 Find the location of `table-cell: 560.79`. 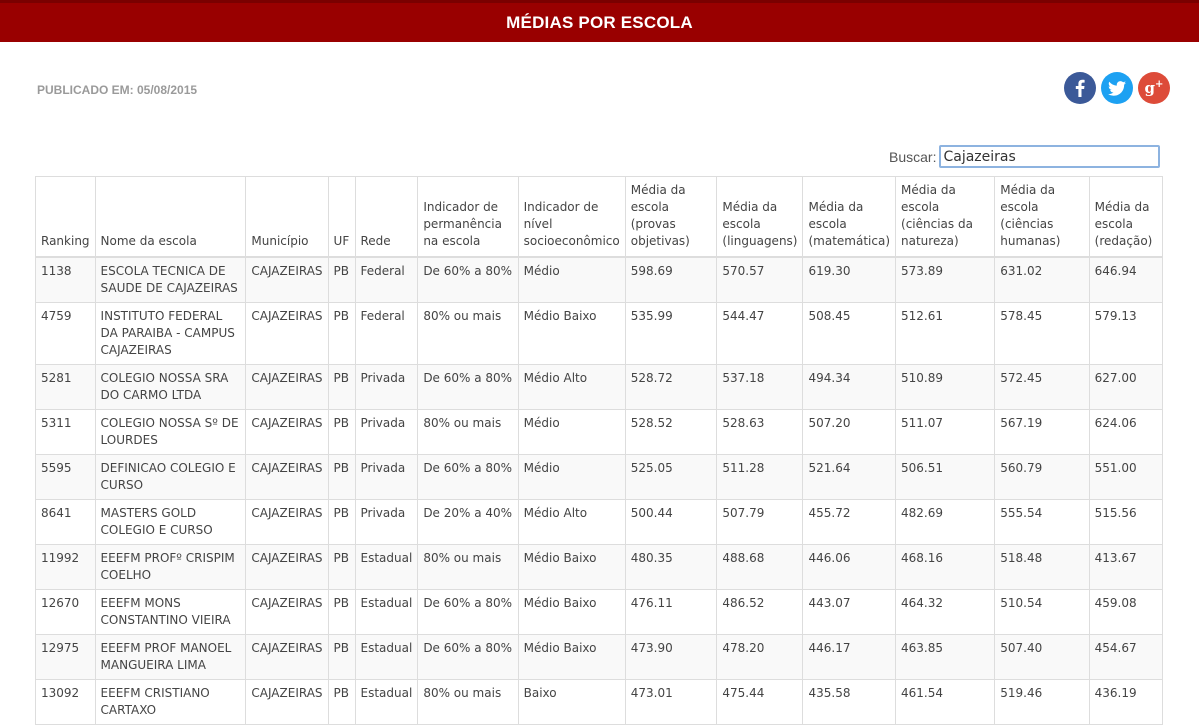

table-cell: 560.79 is located at coordinates (1042, 476).